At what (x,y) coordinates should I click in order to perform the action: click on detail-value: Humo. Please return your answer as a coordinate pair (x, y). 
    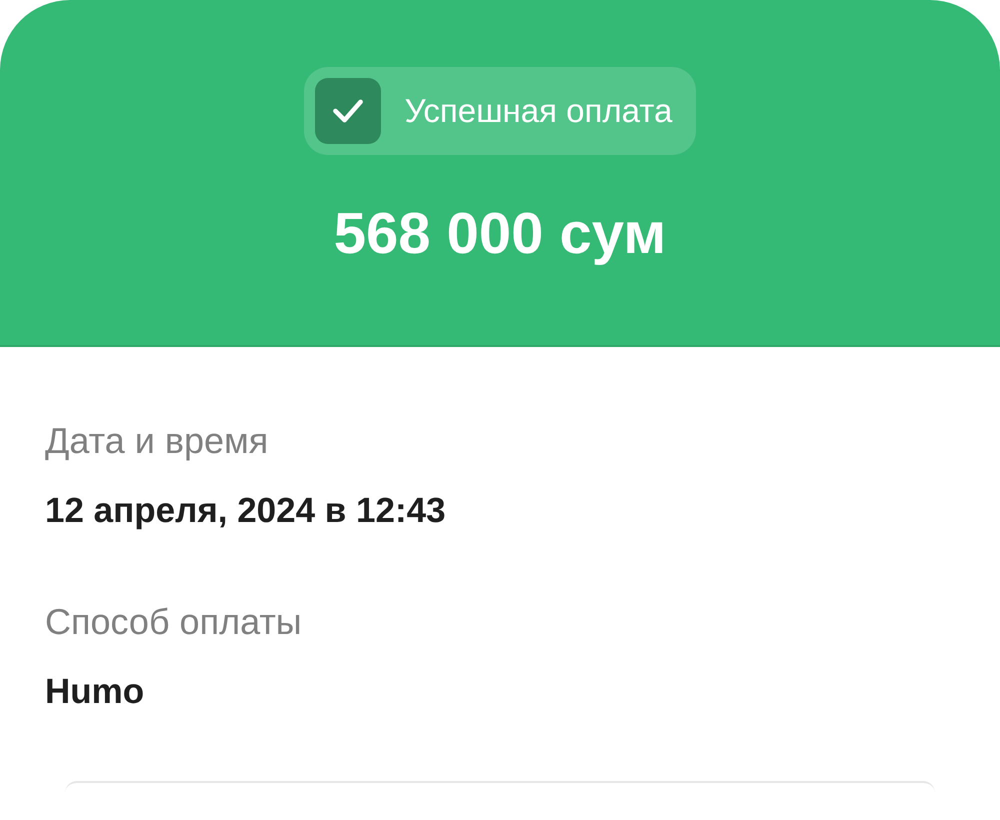
    Looking at the image, I should click on (95, 692).